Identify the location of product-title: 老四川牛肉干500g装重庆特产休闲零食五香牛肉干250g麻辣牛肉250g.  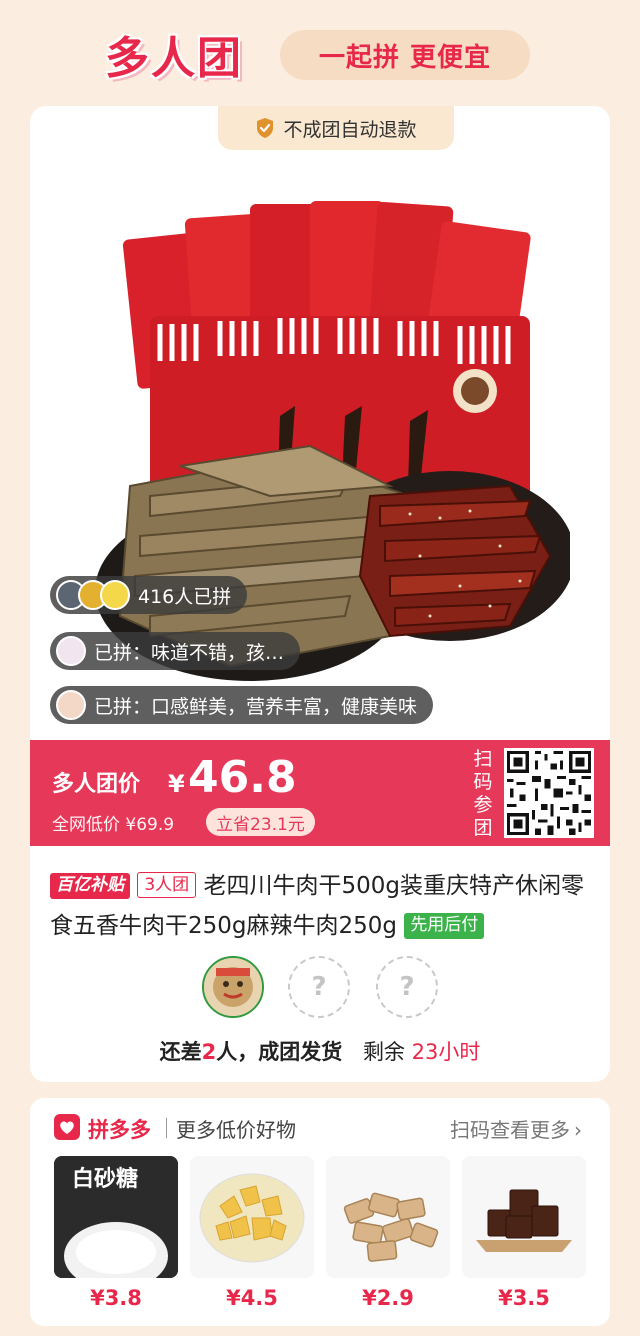
(317, 906).